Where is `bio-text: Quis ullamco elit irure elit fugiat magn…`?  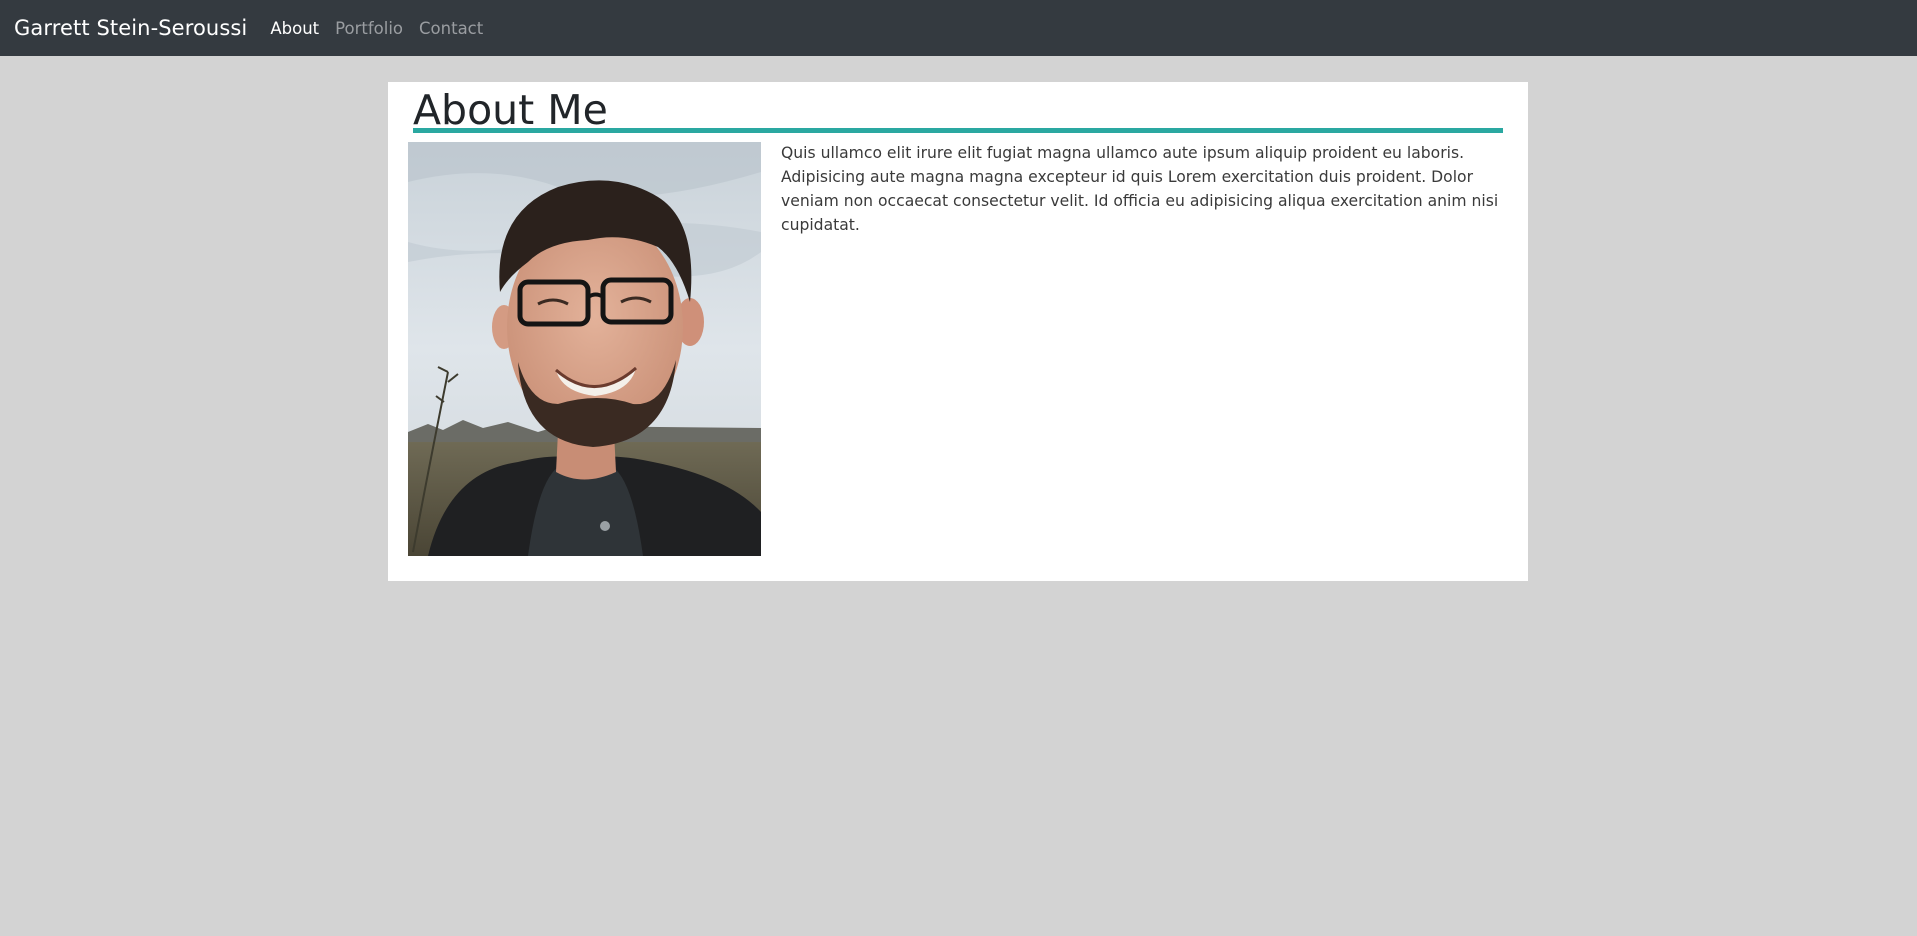 bio-text: Quis ullamco elit irure elit fugiat magn… is located at coordinates (1140, 189).